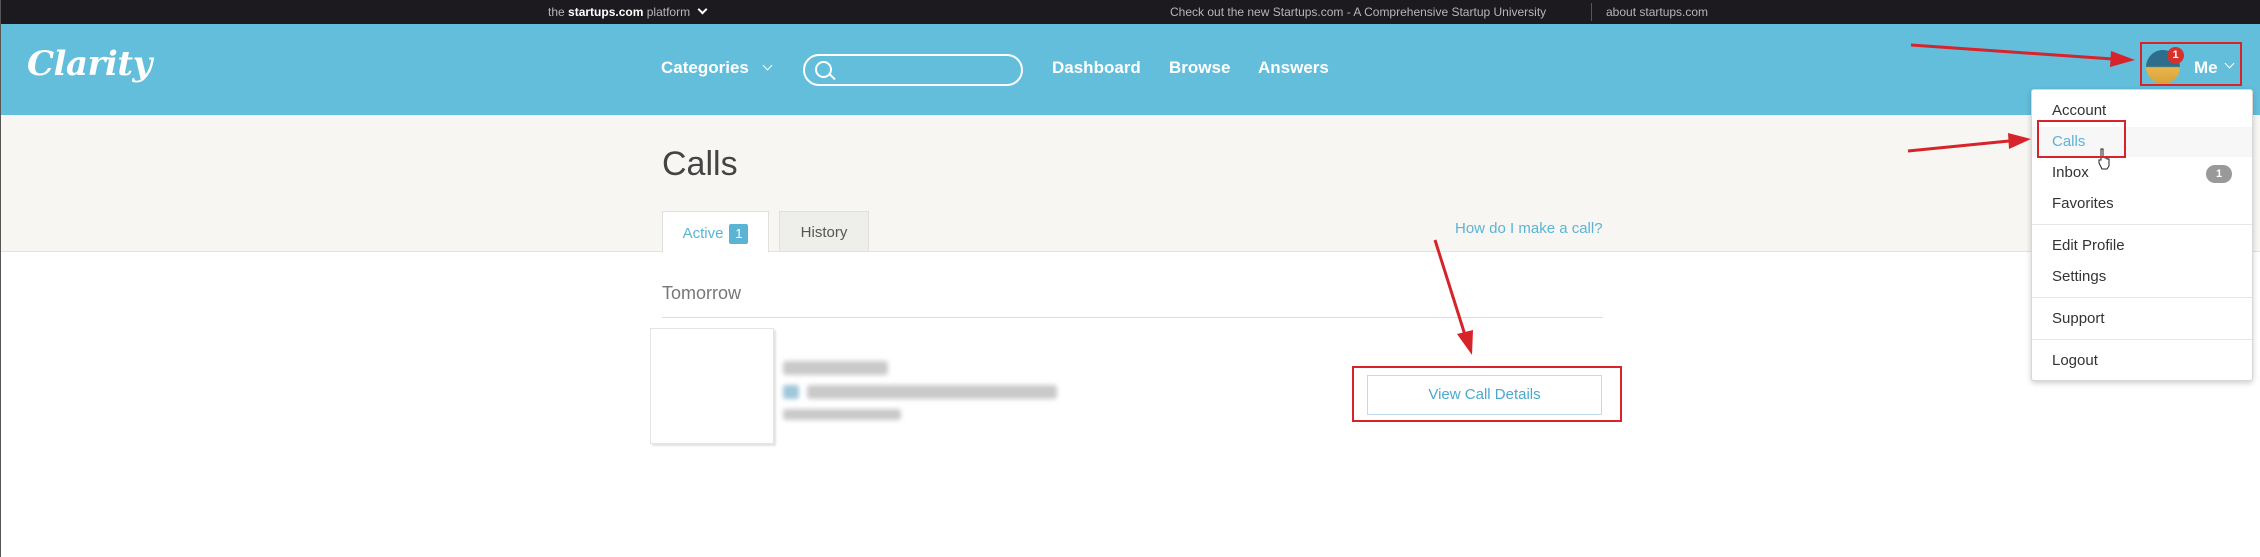  I want to click on menu-item-favorites: Favorites, so click(2142, 204).